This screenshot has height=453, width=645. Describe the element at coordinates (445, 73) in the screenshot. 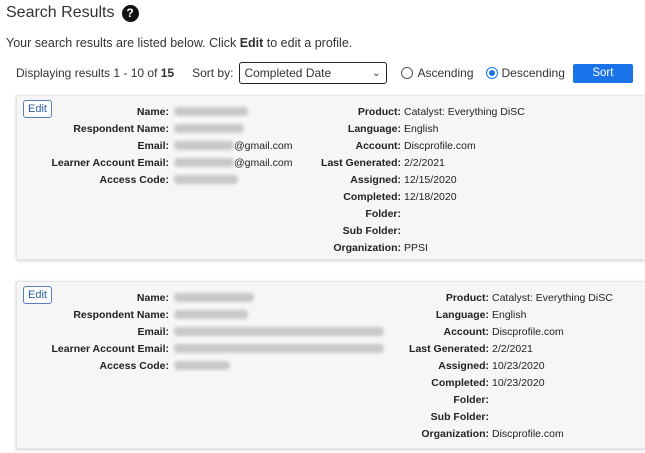

I see `ascending-label: Ascending` at that location.